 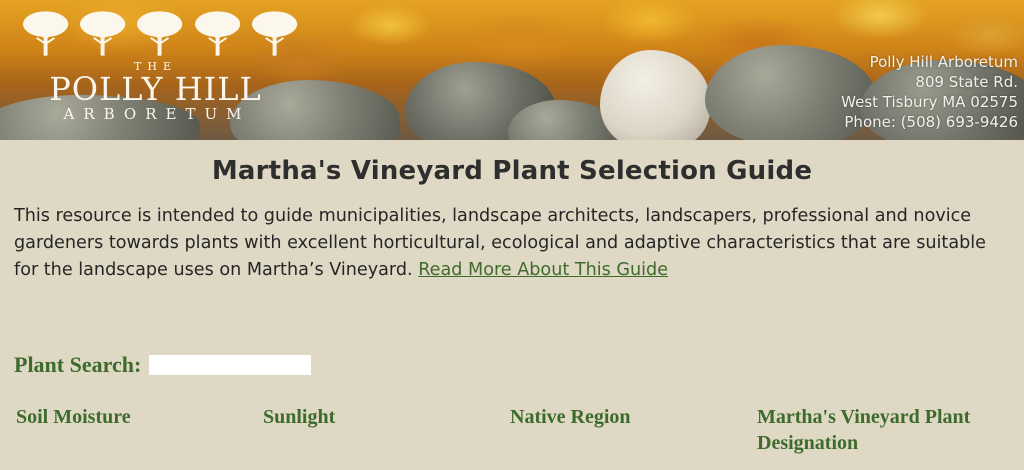 What do you see at coordinates (78, 364) in the screenshot?
I see `plant-search-label: Plant Search:` at bounding box center [78, 364].